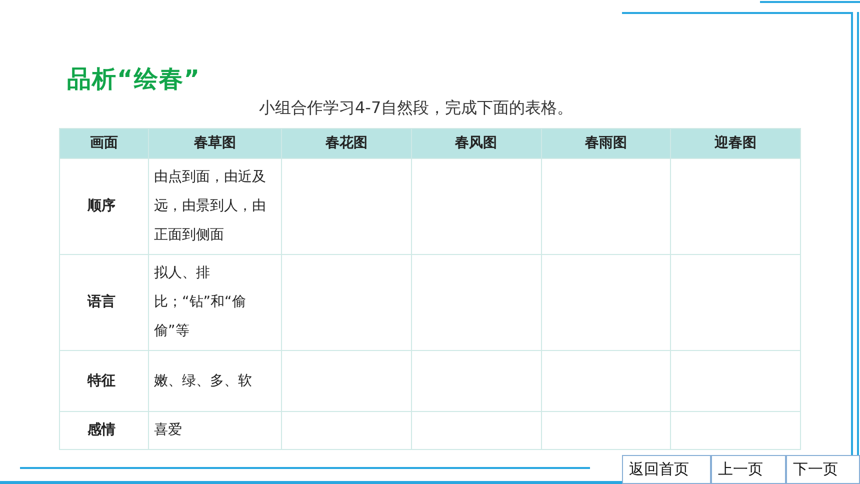 The width and height of the screenshot is (860, 484). Describe the element at coordinates (476, 143) in the screenshot. I see `column-header: 春风图` at that location.